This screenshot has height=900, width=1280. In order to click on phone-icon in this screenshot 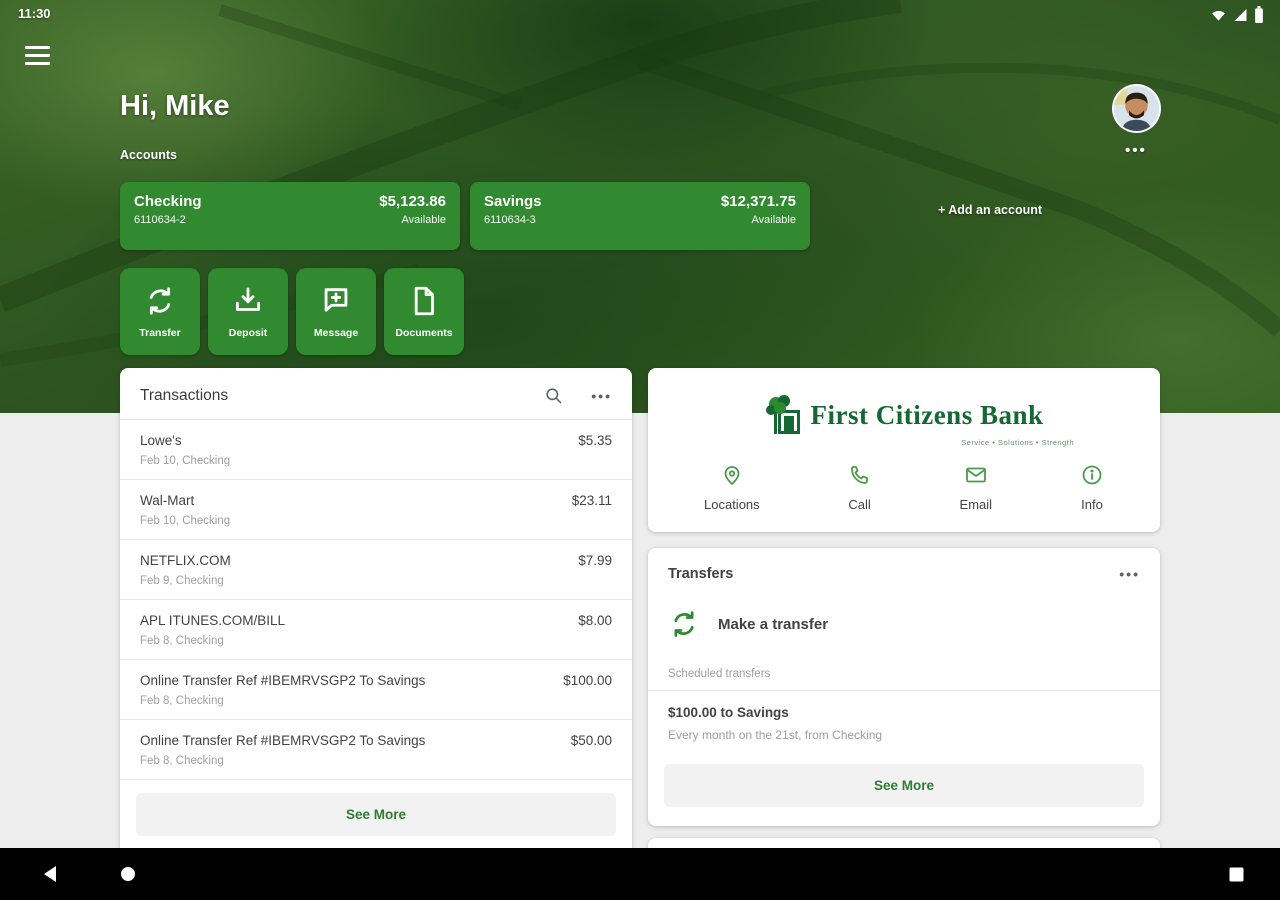, I will do `click(859, 475)`.